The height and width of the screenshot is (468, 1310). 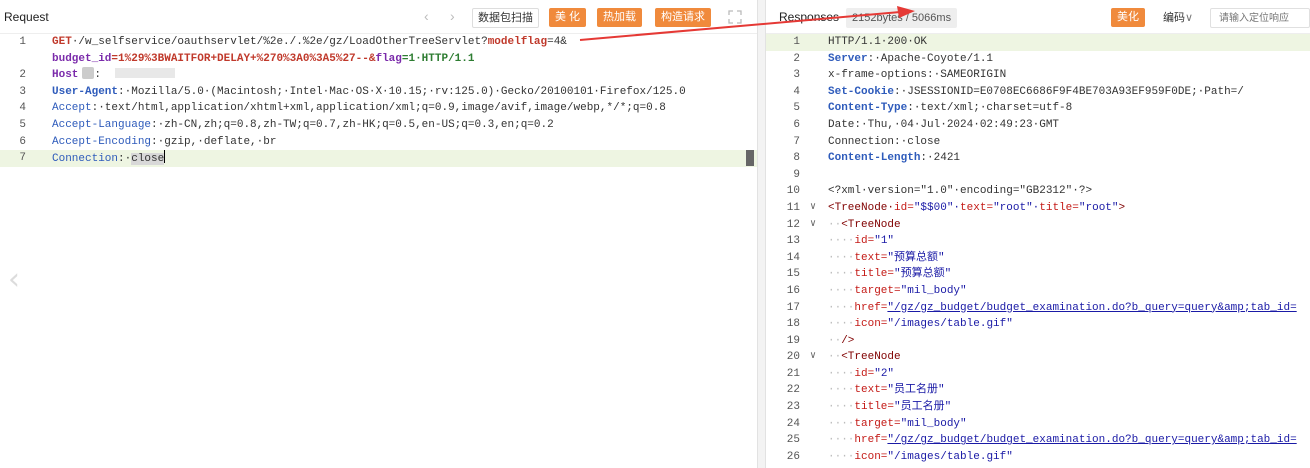 I want to click on response-title: Responses, so click(x=809, y=17).